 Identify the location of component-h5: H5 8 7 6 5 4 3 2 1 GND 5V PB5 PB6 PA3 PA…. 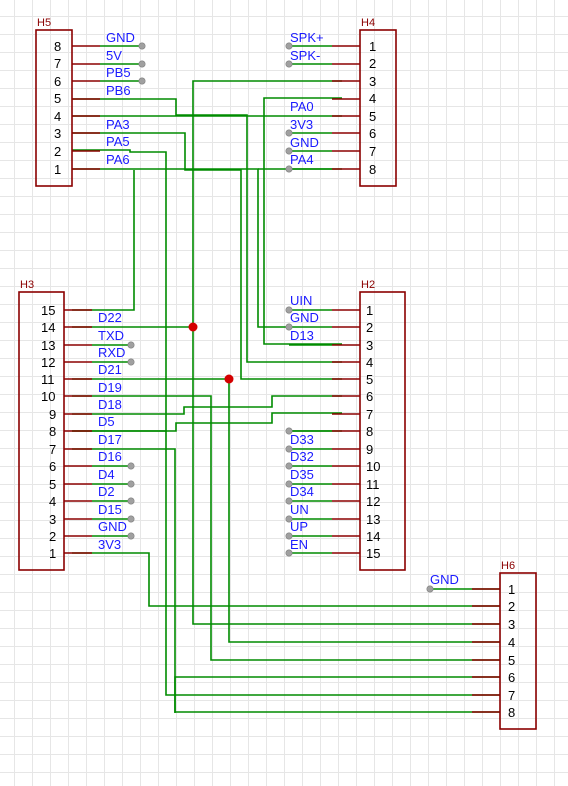
(90, 102).